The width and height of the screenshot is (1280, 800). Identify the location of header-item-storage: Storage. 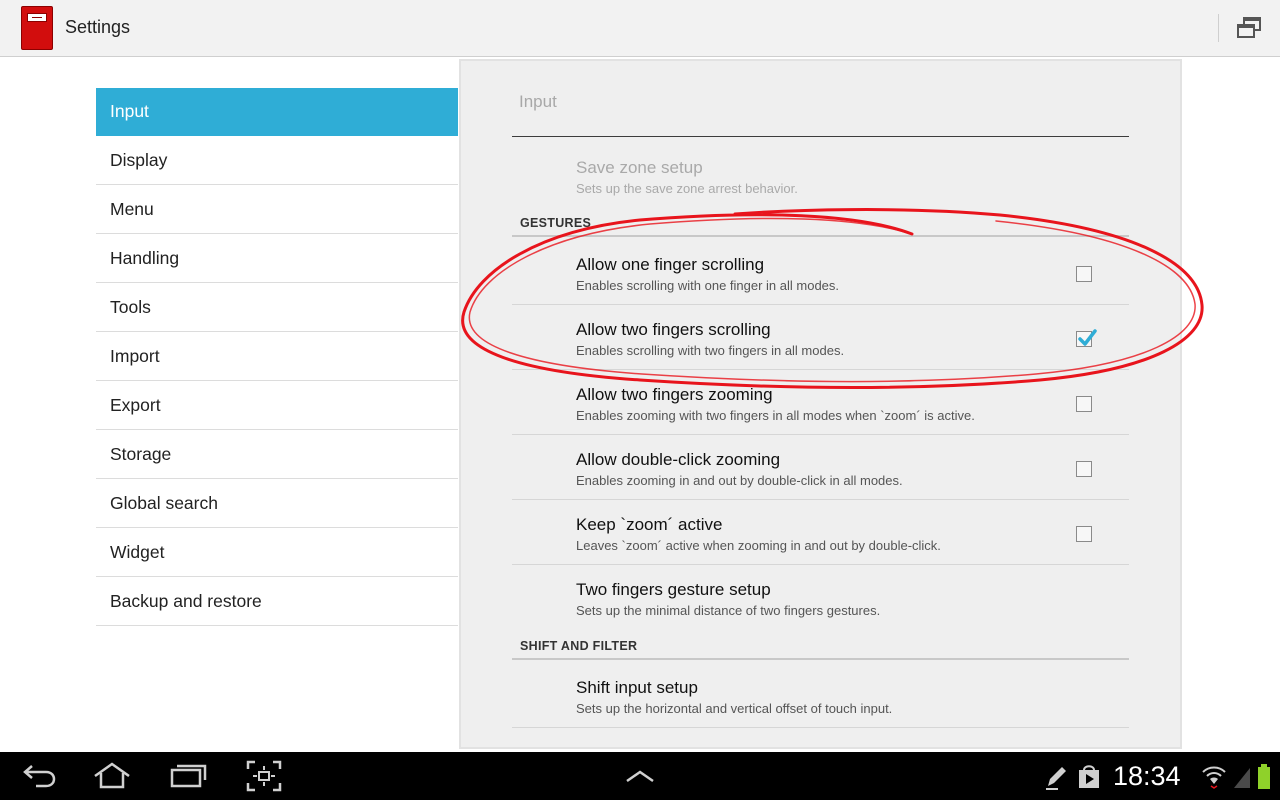
(277, 454).